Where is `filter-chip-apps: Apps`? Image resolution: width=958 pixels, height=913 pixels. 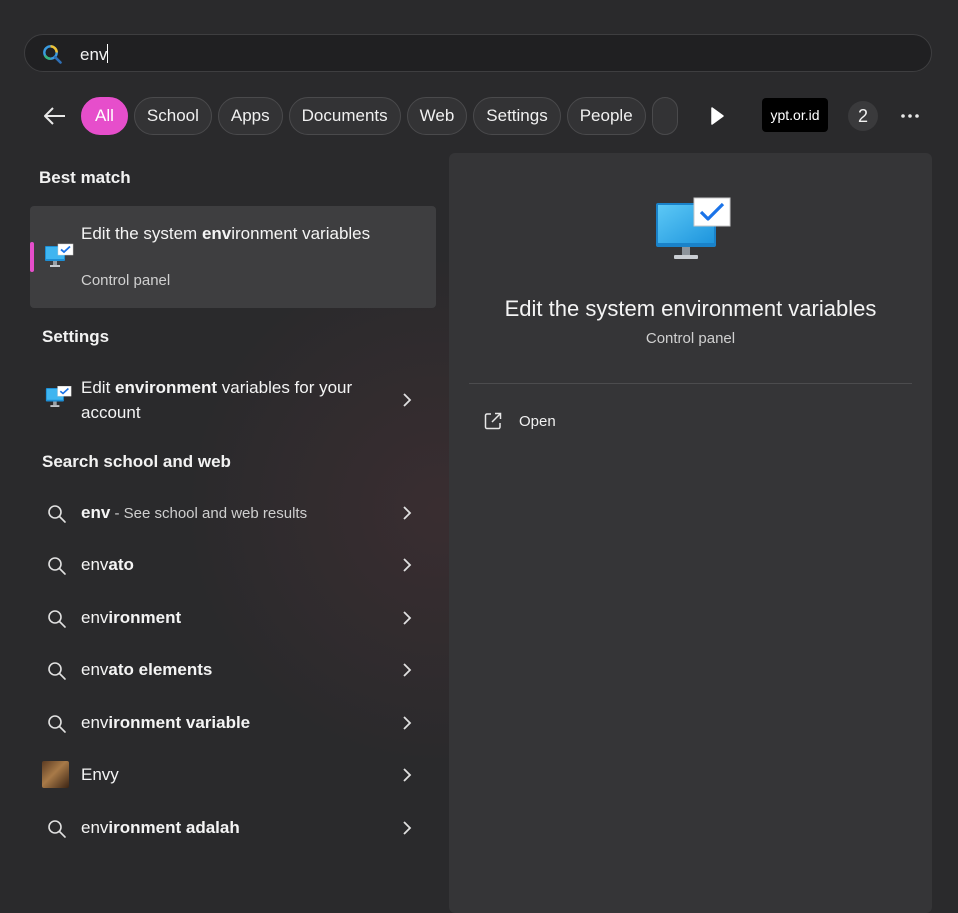
filter-chip-apps: Apps is located at coordinates (250, 116).